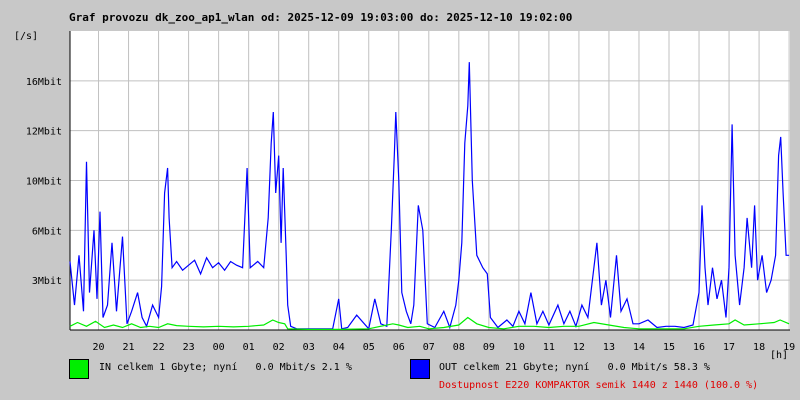 This screenshot has width=800, height=400. What do you see at coordinates (489, 347) in the screenshot?
I see `x-tick-label: 09` at bounding box center [489, 347].